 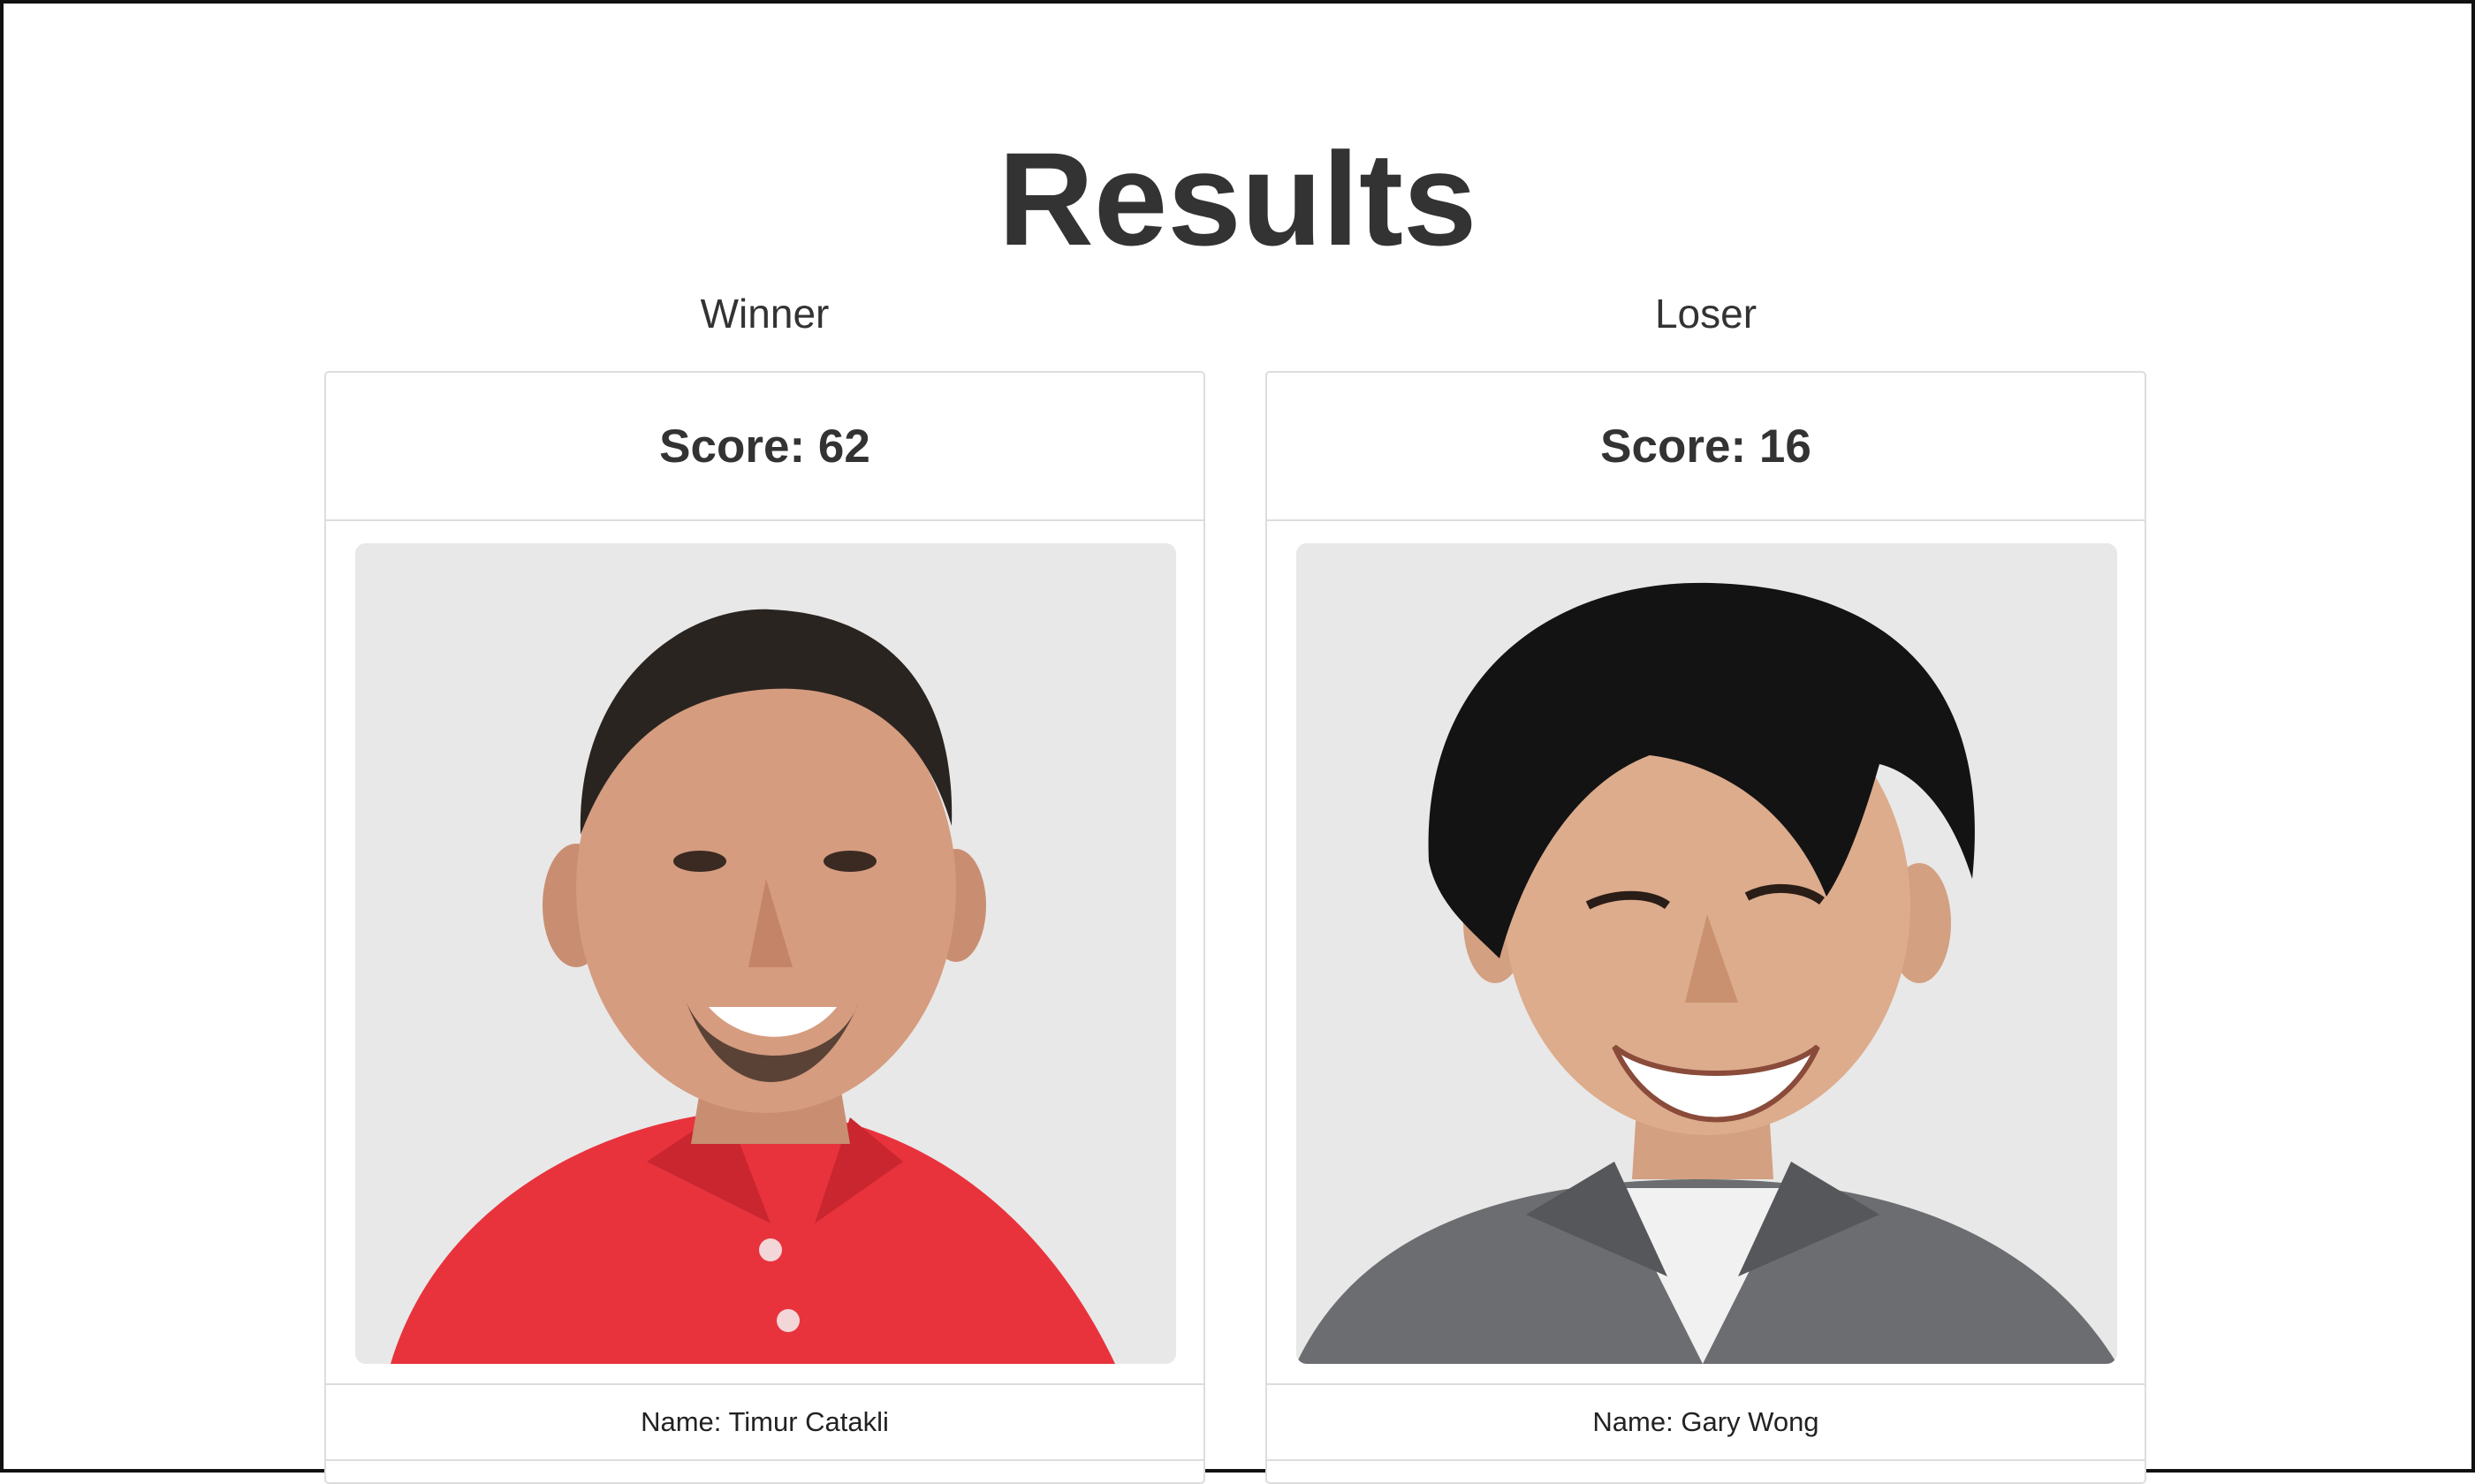 What do you see at coordinates (764, 1422) in the screenshot?
I see `winner-name: Name: Timur Catakli` at bounding box center [764, 1422].